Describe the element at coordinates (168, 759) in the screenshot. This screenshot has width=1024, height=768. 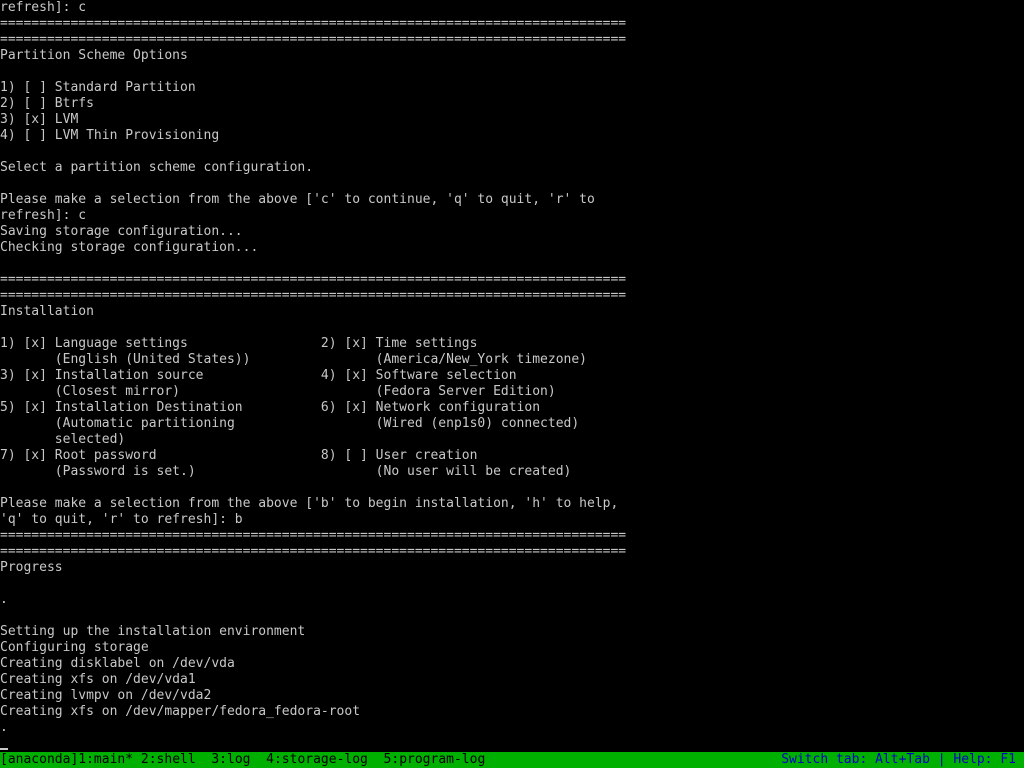
I see `tmux-window-tab-2-shell: 2:shell` at that location.